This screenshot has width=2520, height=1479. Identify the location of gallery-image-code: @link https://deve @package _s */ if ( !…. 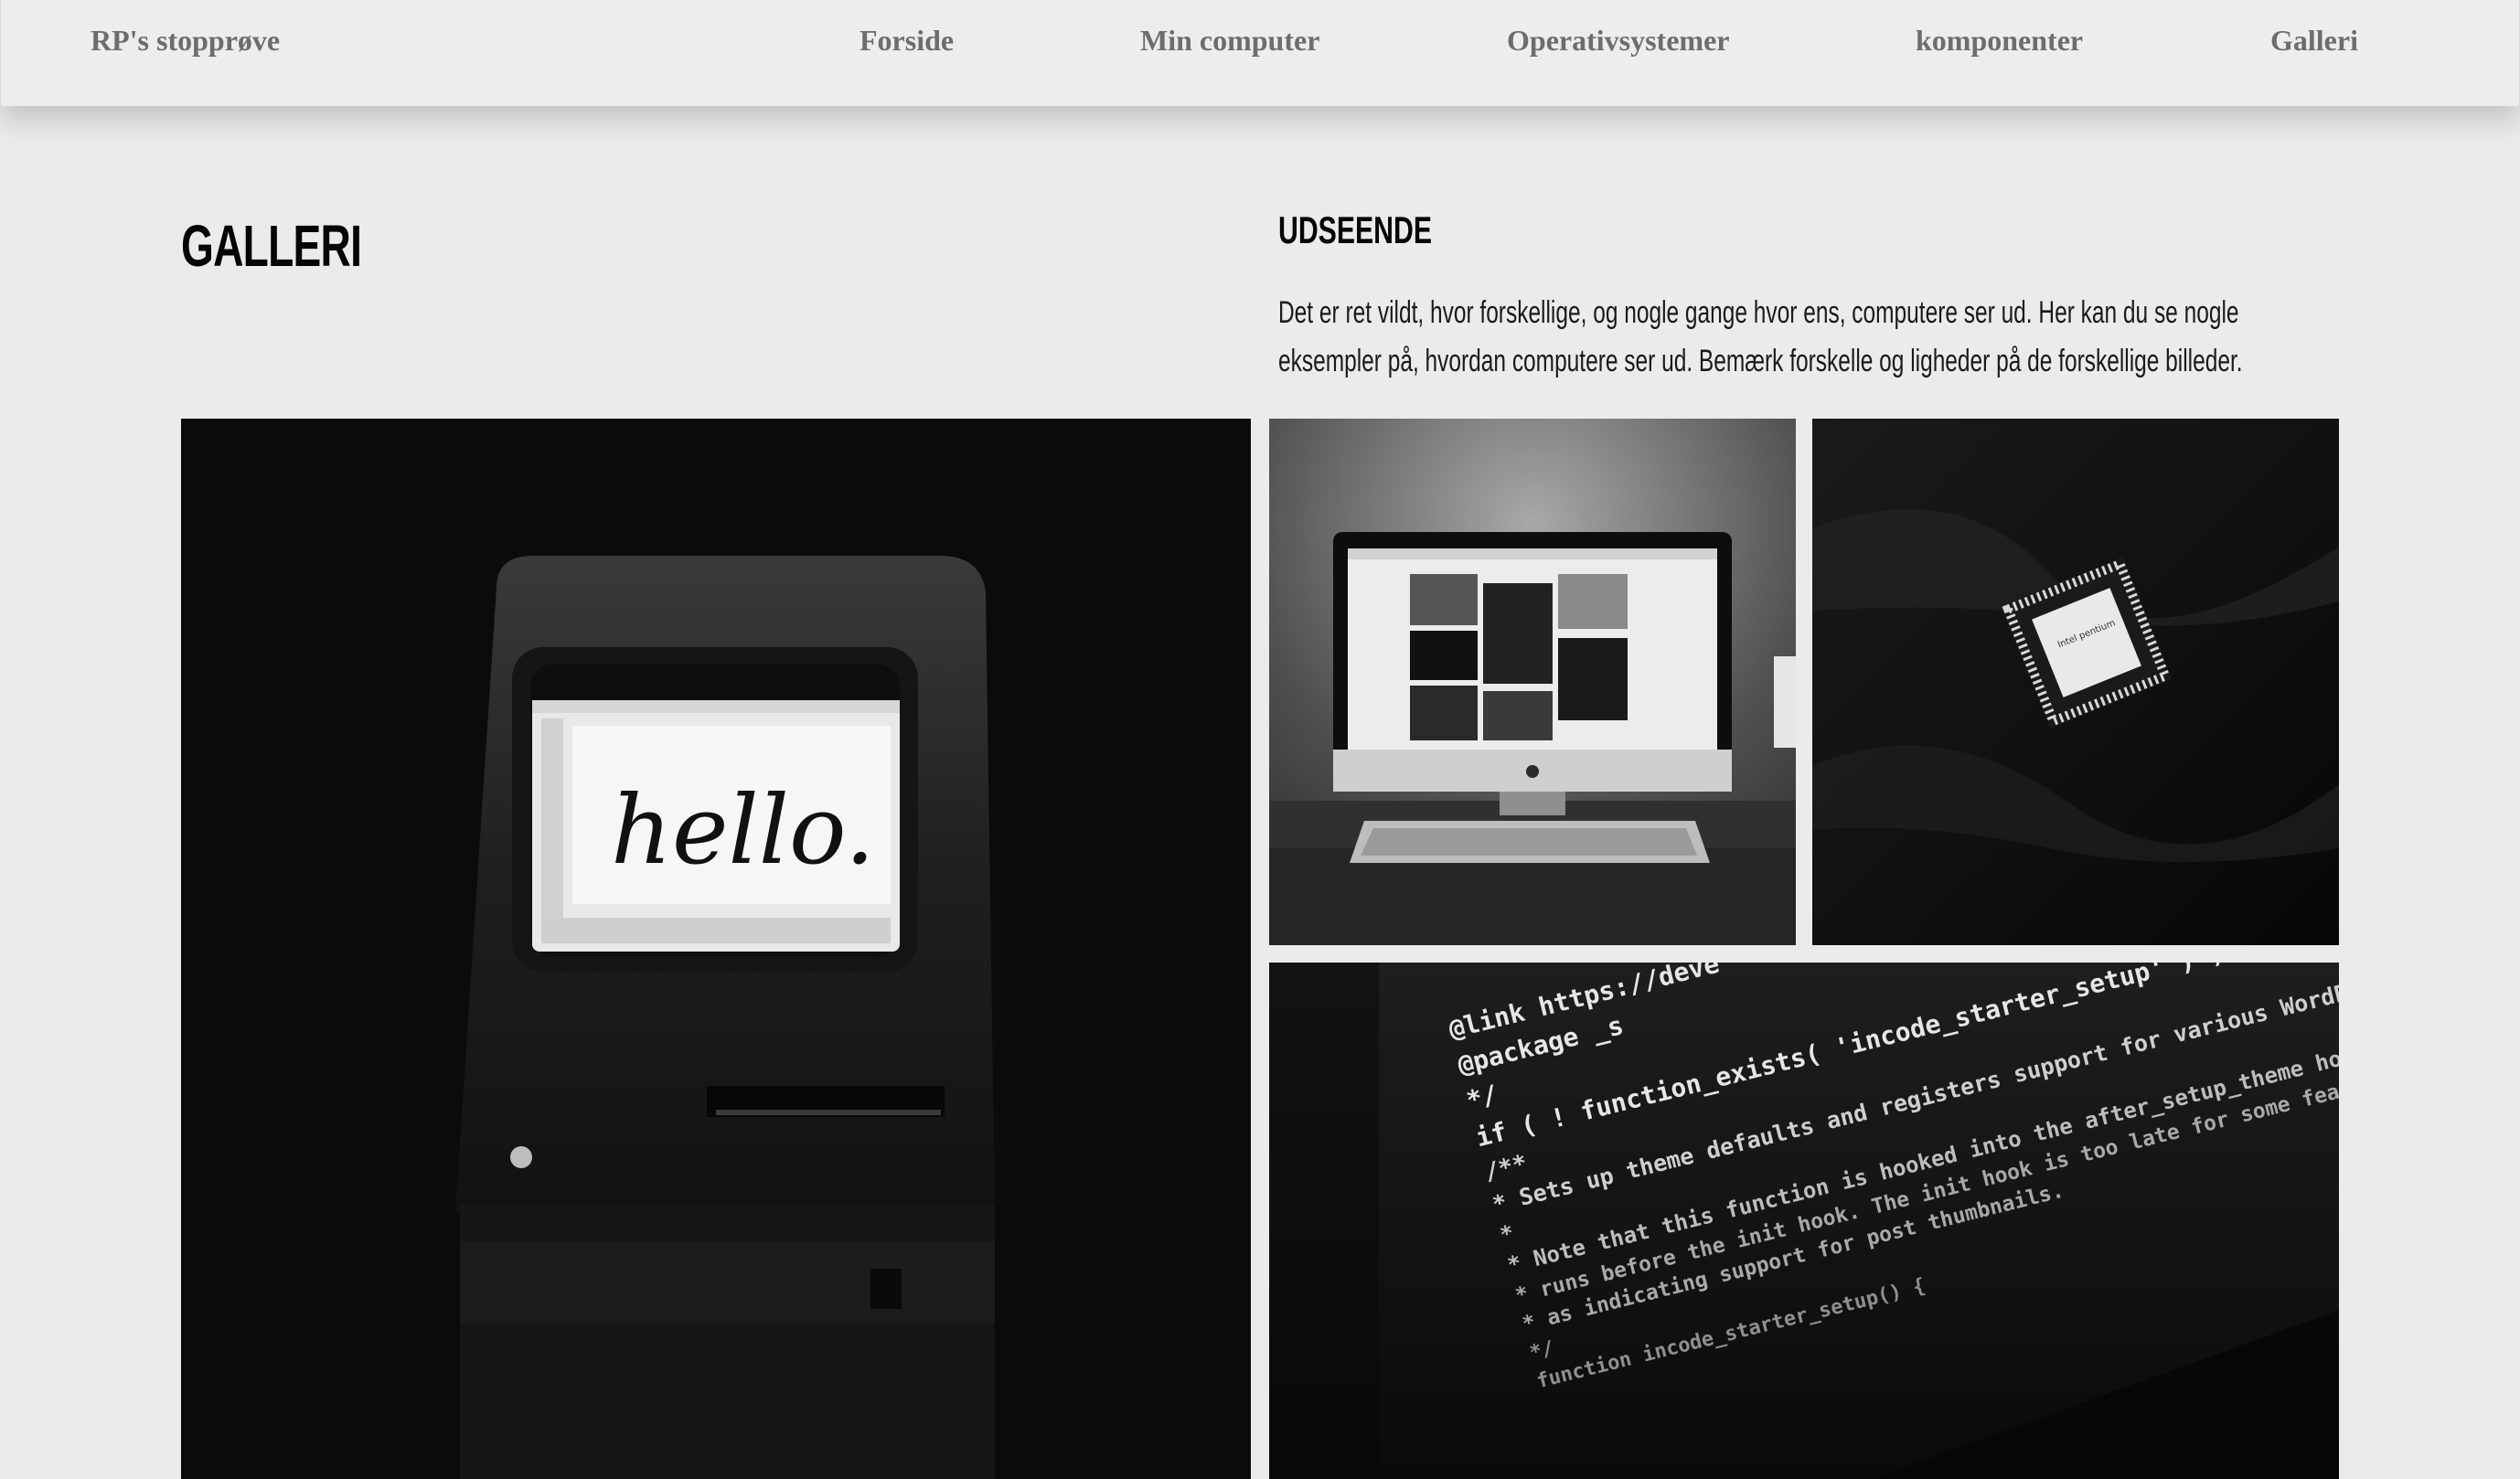
(1804, 1221).